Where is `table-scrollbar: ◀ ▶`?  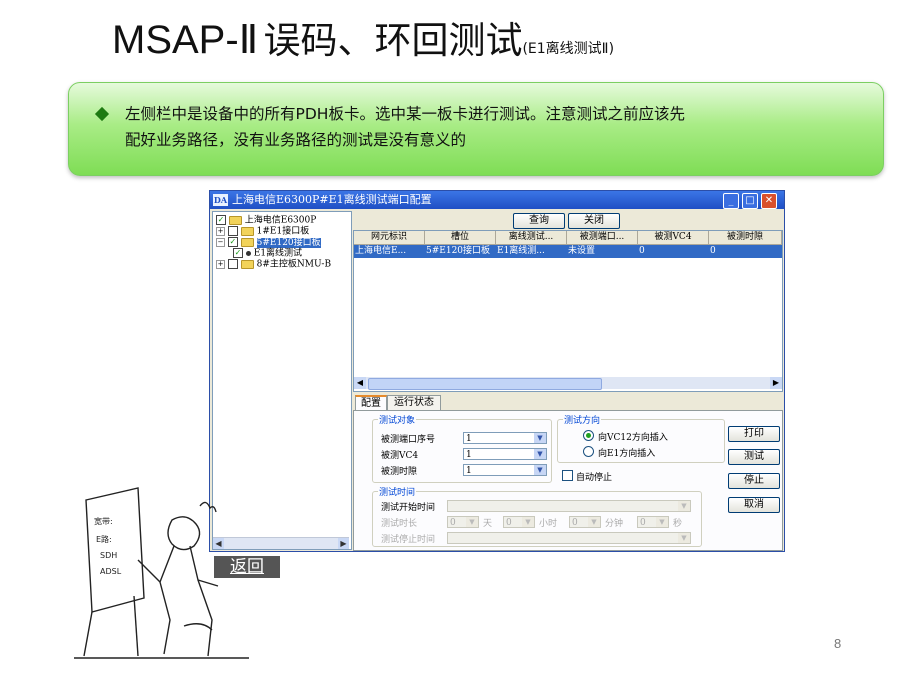
table-scrollbar: ◀ ▶ is located at coordinates (568, 383).